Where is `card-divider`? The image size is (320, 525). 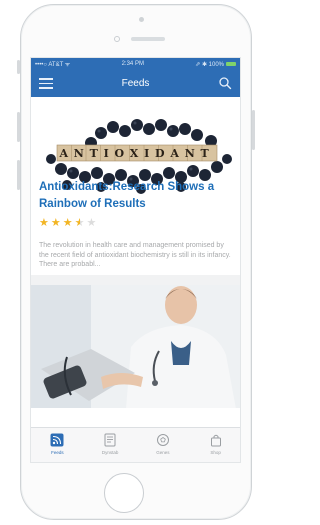 card-divider is located at coordinates (135, 280).